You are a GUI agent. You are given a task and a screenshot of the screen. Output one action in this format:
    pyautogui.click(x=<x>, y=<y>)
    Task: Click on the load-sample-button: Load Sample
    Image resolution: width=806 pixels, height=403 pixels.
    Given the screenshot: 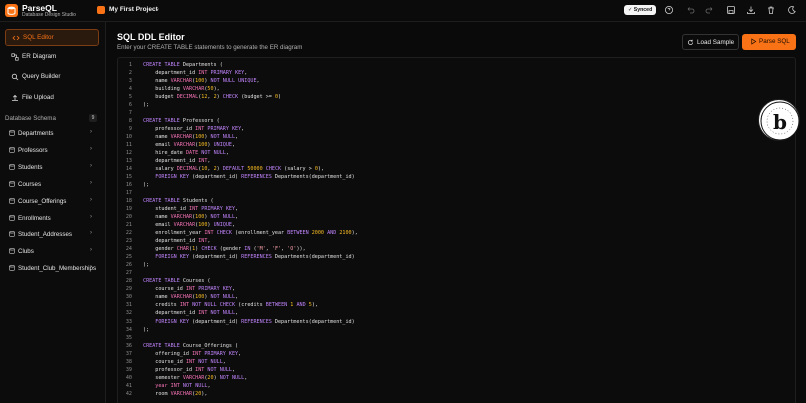 What is the action you would take?
    pyautogui.click(x=710, y=42)
    